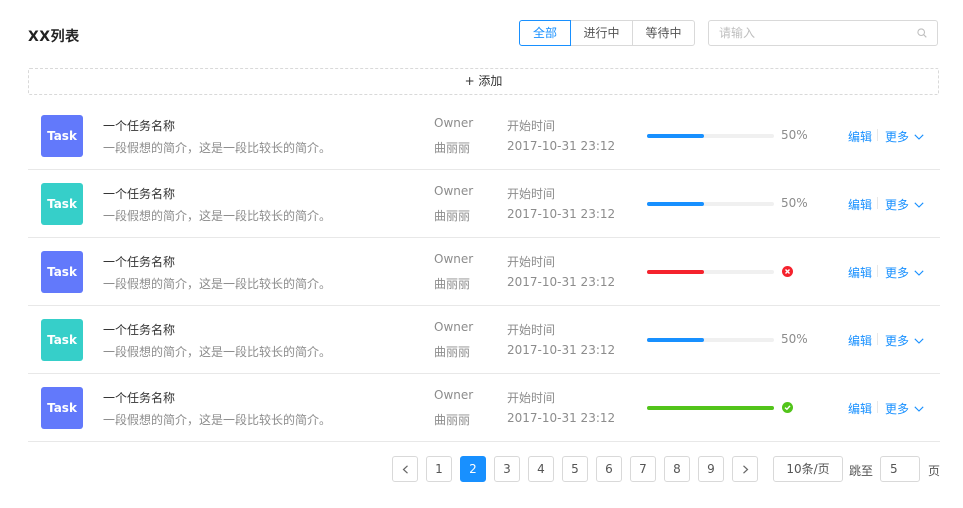 Image resolution: width=963 pixels, height=508 pixels. What do you see at coordinates (787, 407) in the screenshot?
I see `success-icon` at bounding box center [787, 407].